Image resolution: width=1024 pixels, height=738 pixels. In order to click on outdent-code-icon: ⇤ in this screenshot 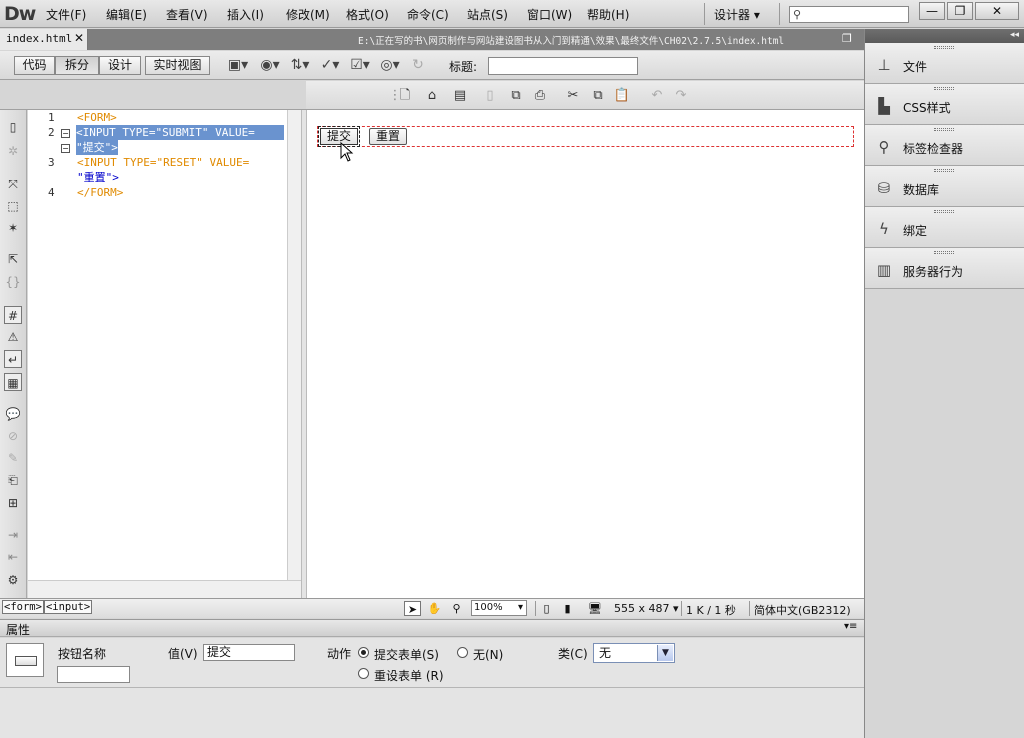, I will do `click(13, 557)`.